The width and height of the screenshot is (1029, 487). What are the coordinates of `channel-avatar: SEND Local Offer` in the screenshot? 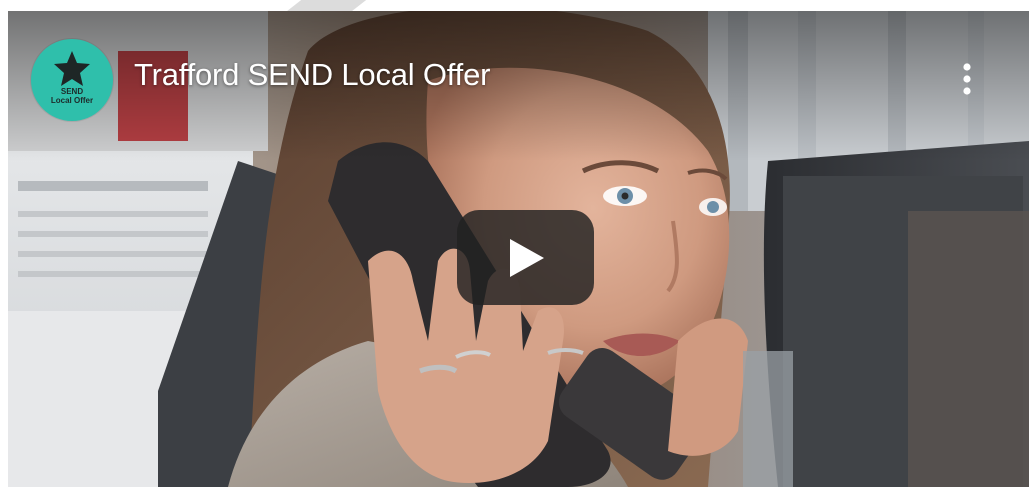 It's located at (72, 80).